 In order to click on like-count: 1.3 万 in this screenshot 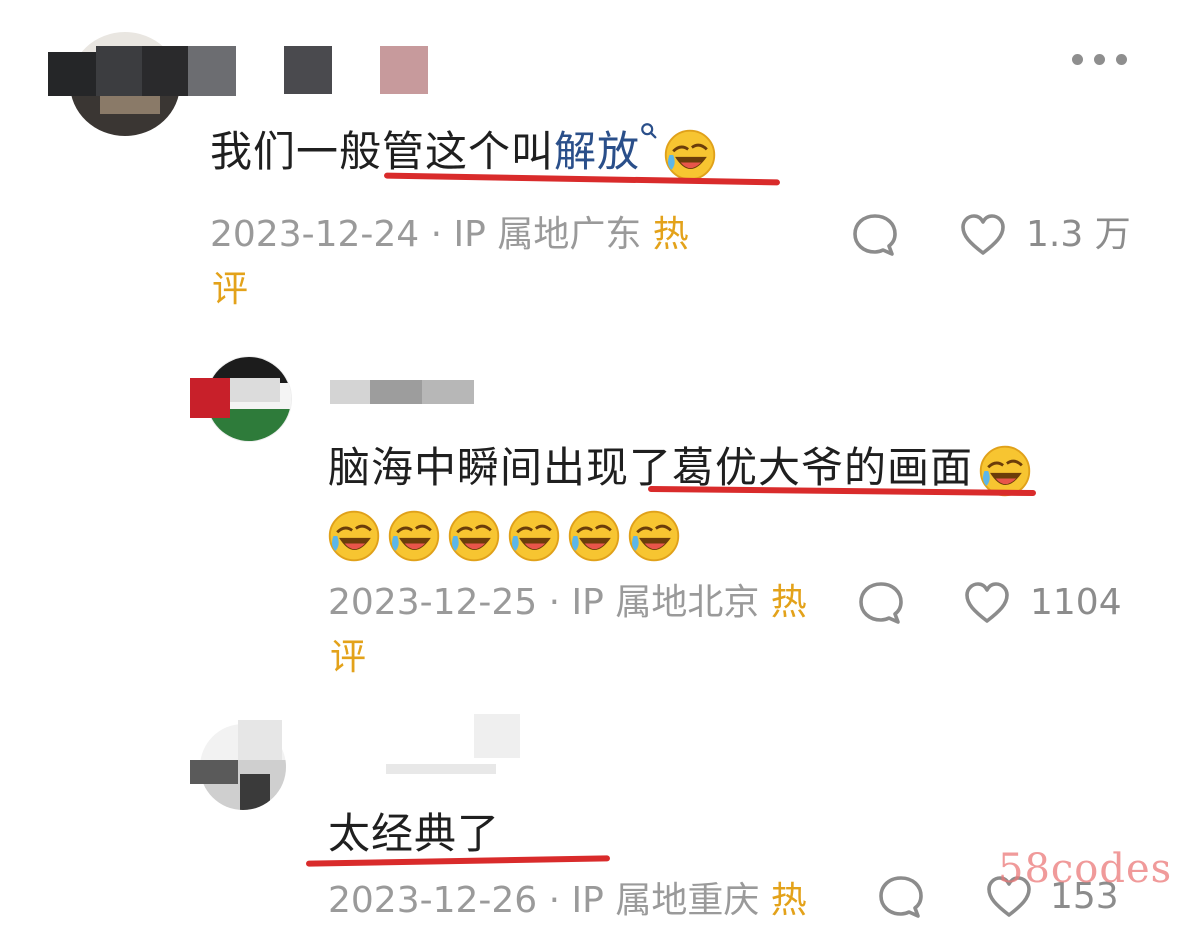, I will do `click(1078, 234)`.